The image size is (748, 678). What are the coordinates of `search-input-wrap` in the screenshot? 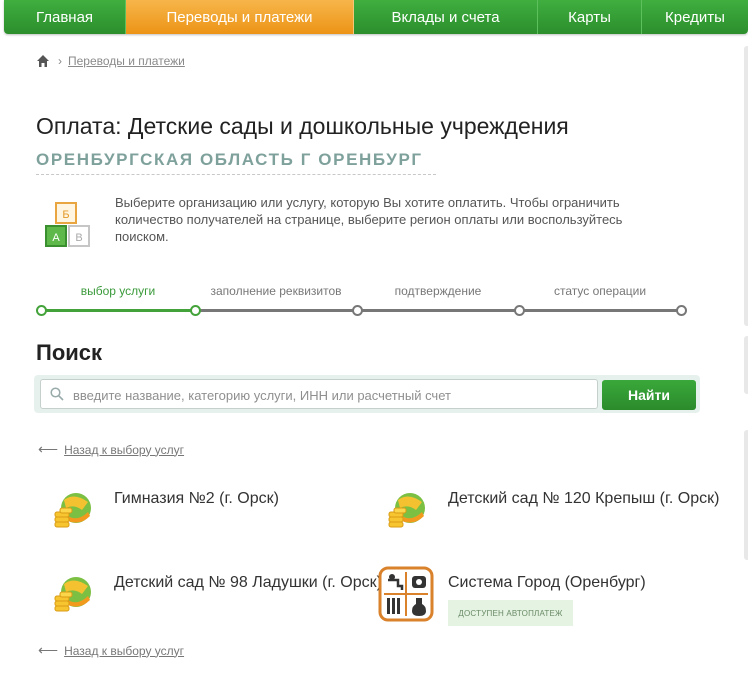 It's located at (319, 394).